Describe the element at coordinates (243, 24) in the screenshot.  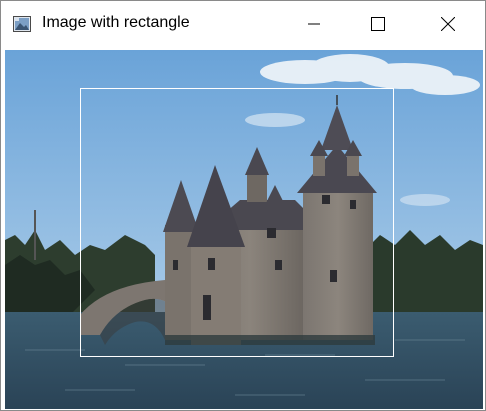
I see `title-bar: Image with rectangle` at that location.